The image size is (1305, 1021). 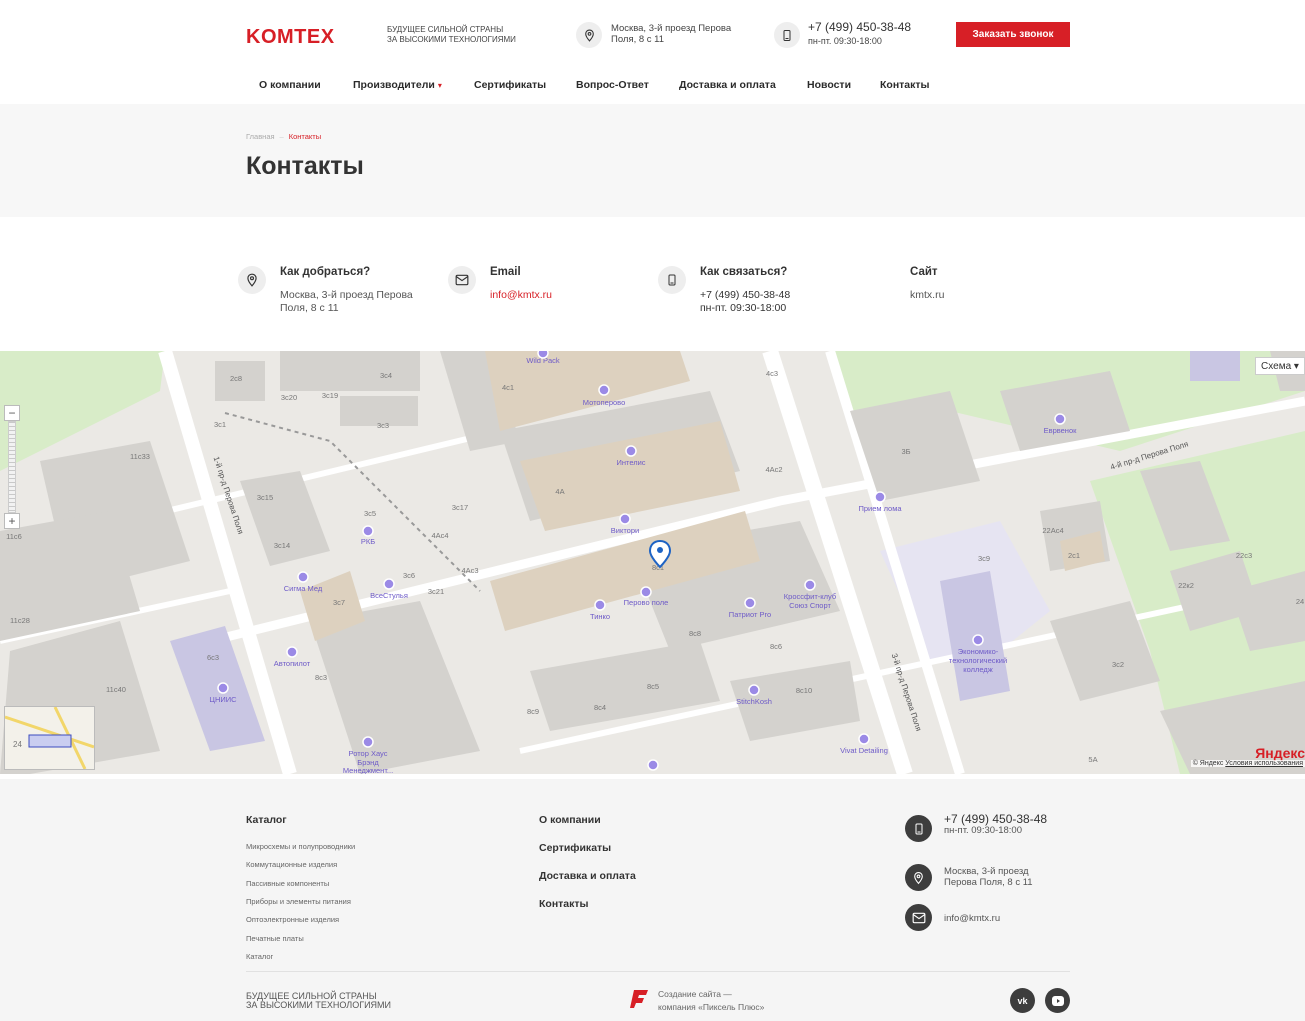 What do you see at coordinates (750, 614) in the screenshot?
I see `map-poi-label: Патриот Pro` at bounding box center [750, 614].